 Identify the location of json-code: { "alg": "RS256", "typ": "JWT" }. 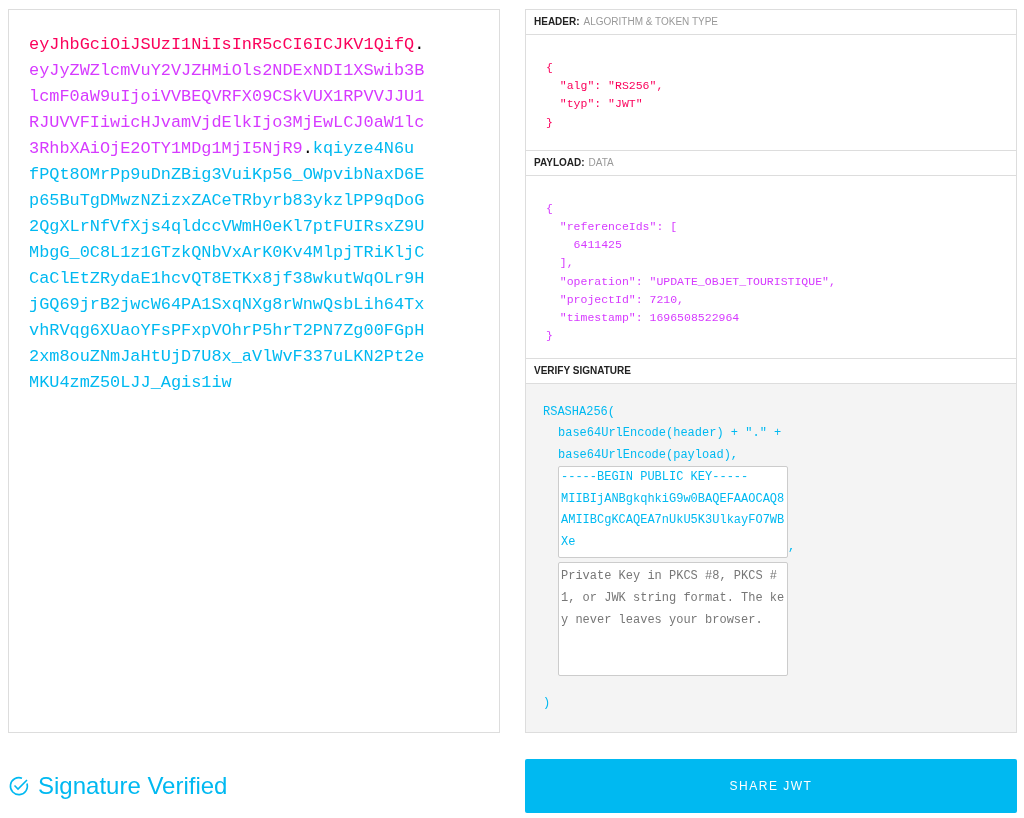
(771, 92).